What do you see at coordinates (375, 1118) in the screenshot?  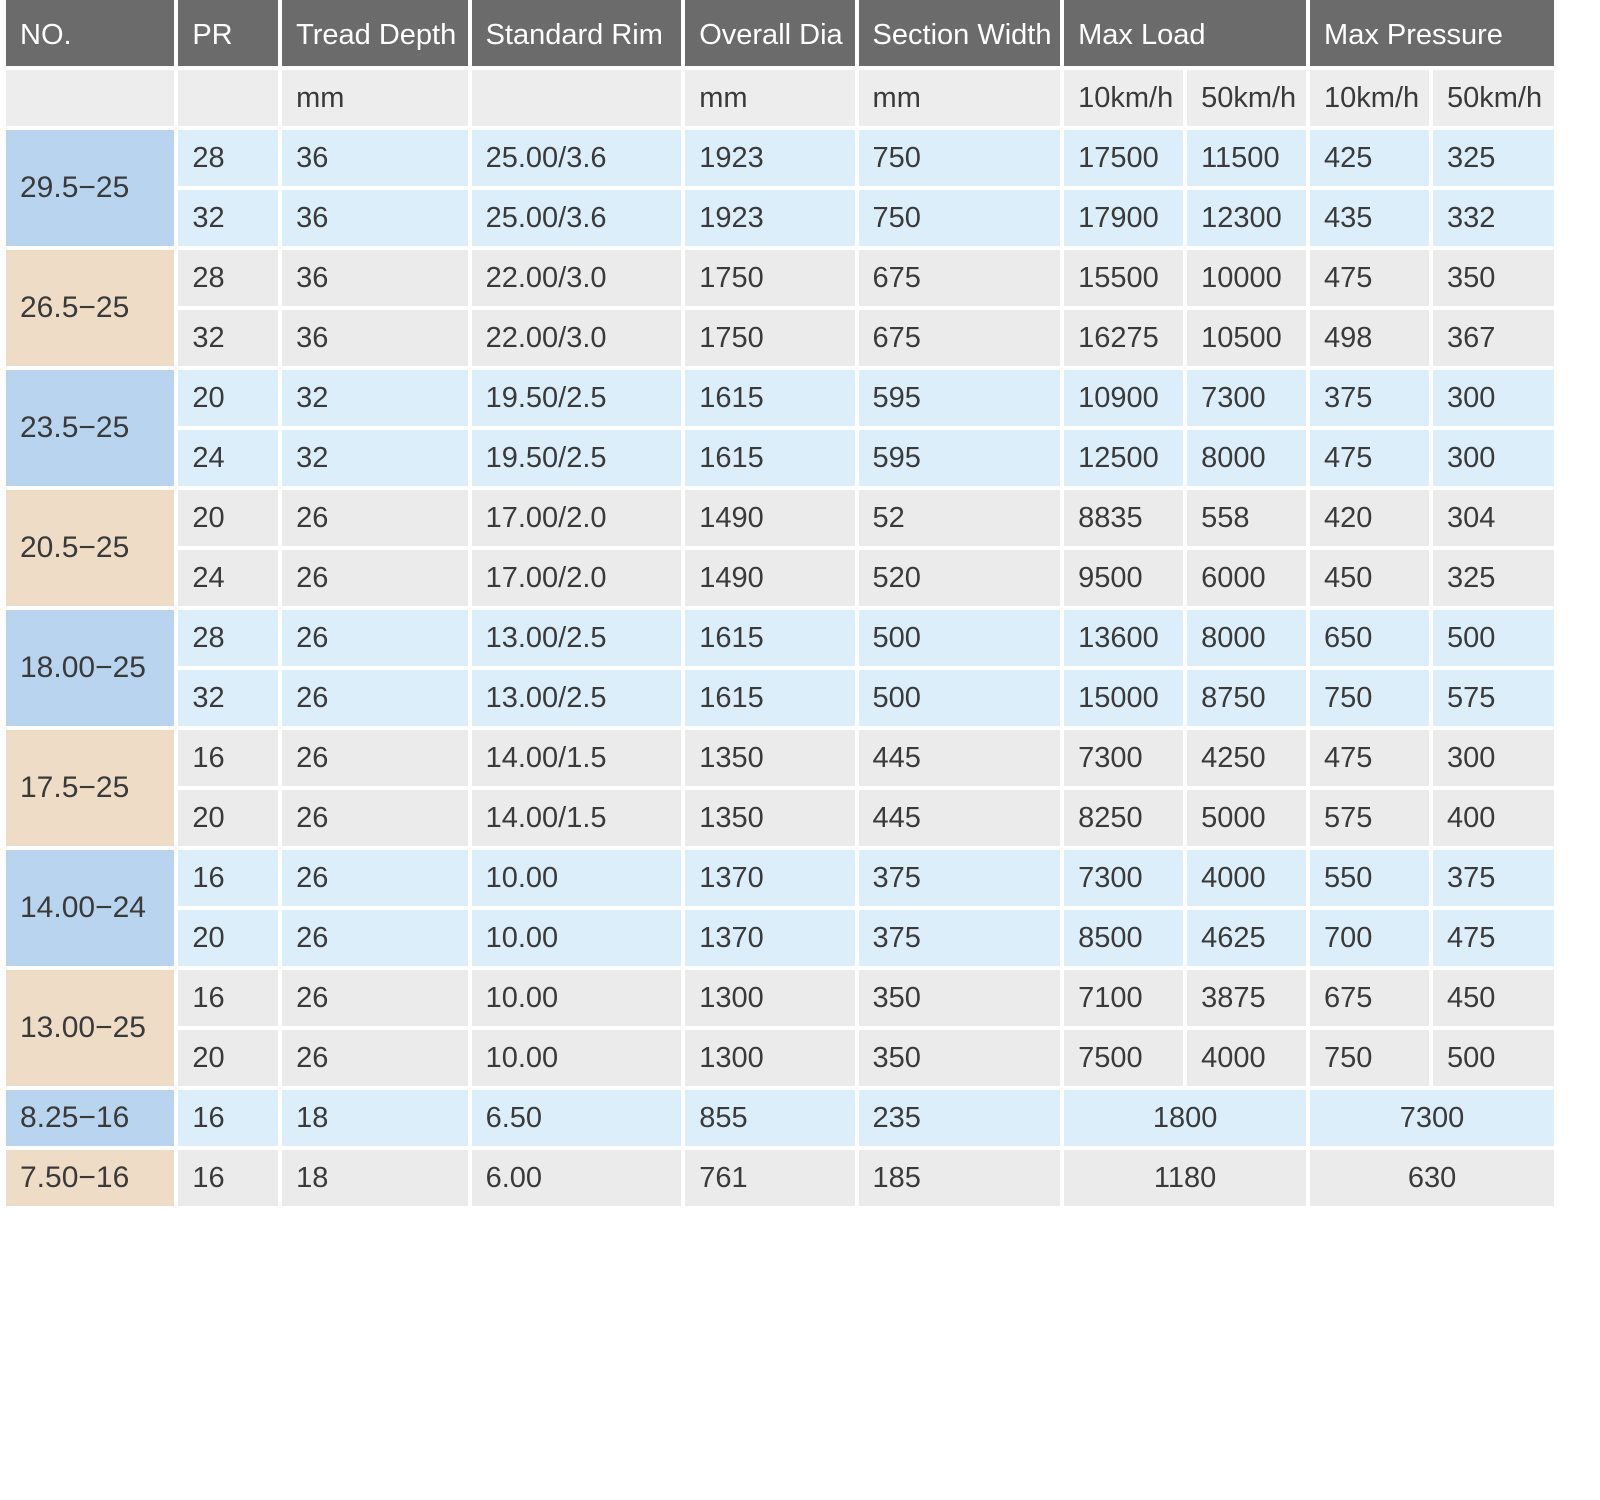 I see `tread-depth-cell: 18` at bounding box center [375, 1118].